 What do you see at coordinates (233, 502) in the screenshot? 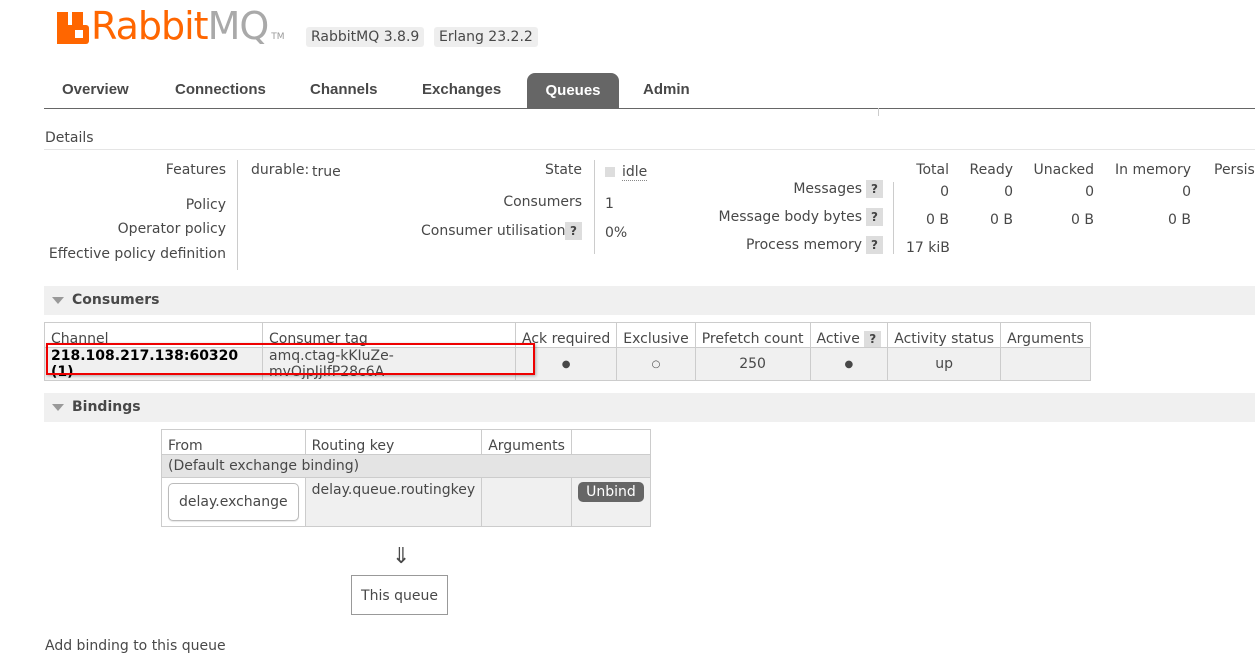
I see `binding-source-exchange-button: delay.exchange` at bounding box center [233, 502].